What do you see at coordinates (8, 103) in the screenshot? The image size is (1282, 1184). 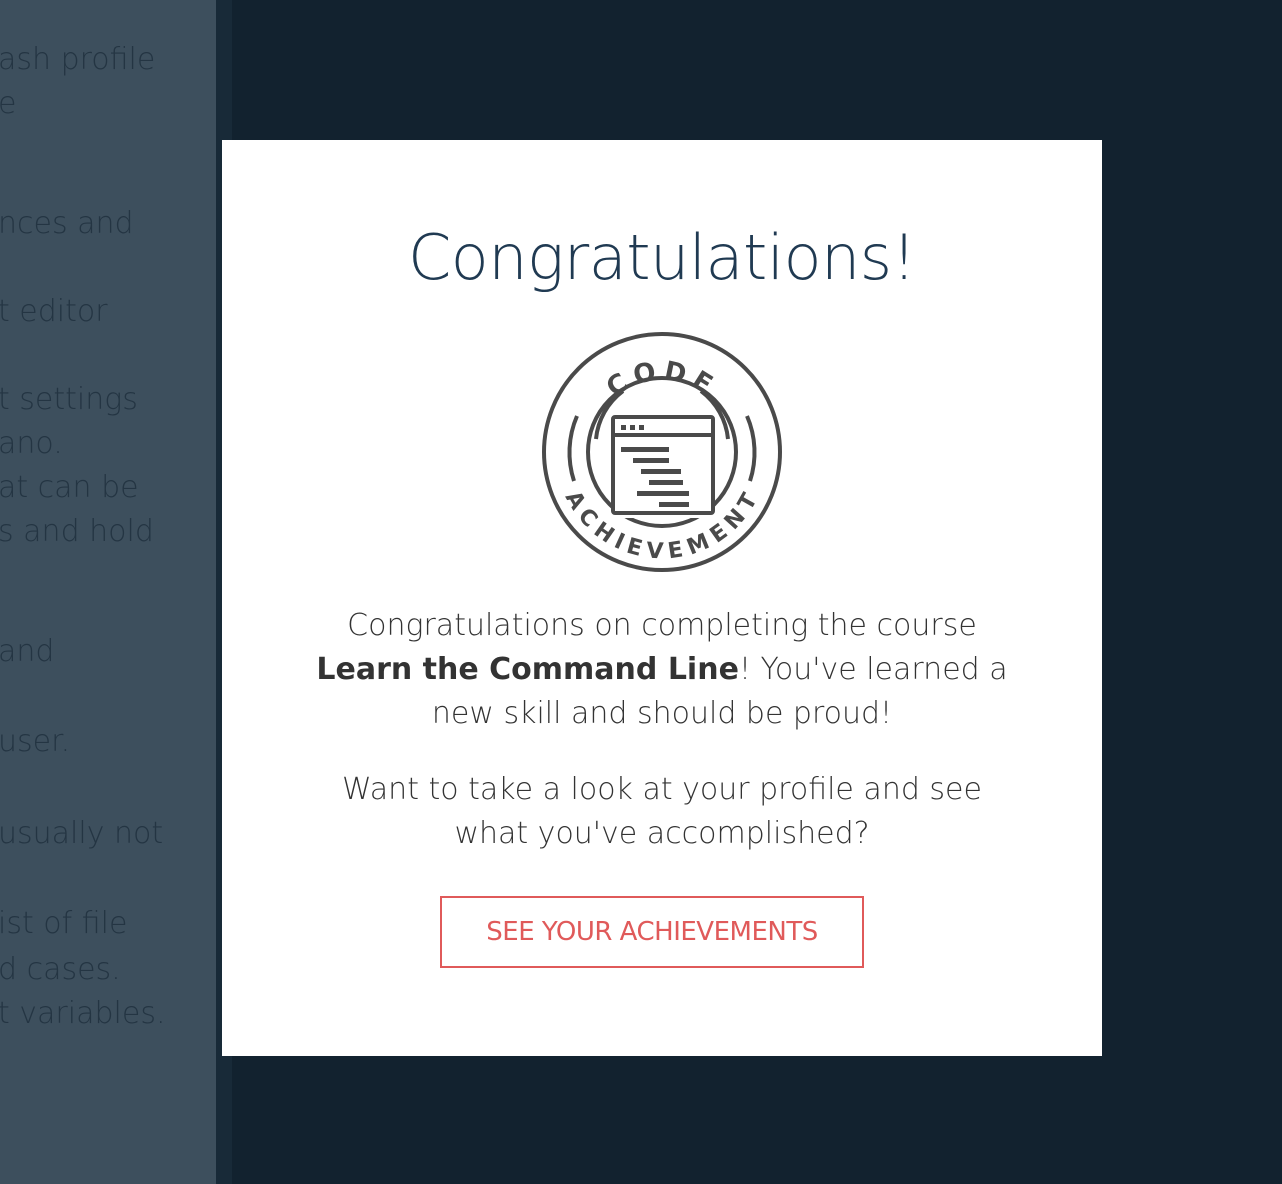 I see `lesson-text-line: e` at bounding box center [8, 103].